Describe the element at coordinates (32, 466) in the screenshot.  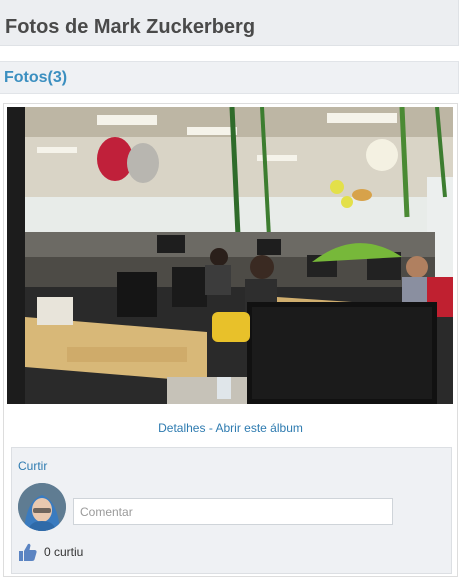
I see `like-link: Curtir` at that location.